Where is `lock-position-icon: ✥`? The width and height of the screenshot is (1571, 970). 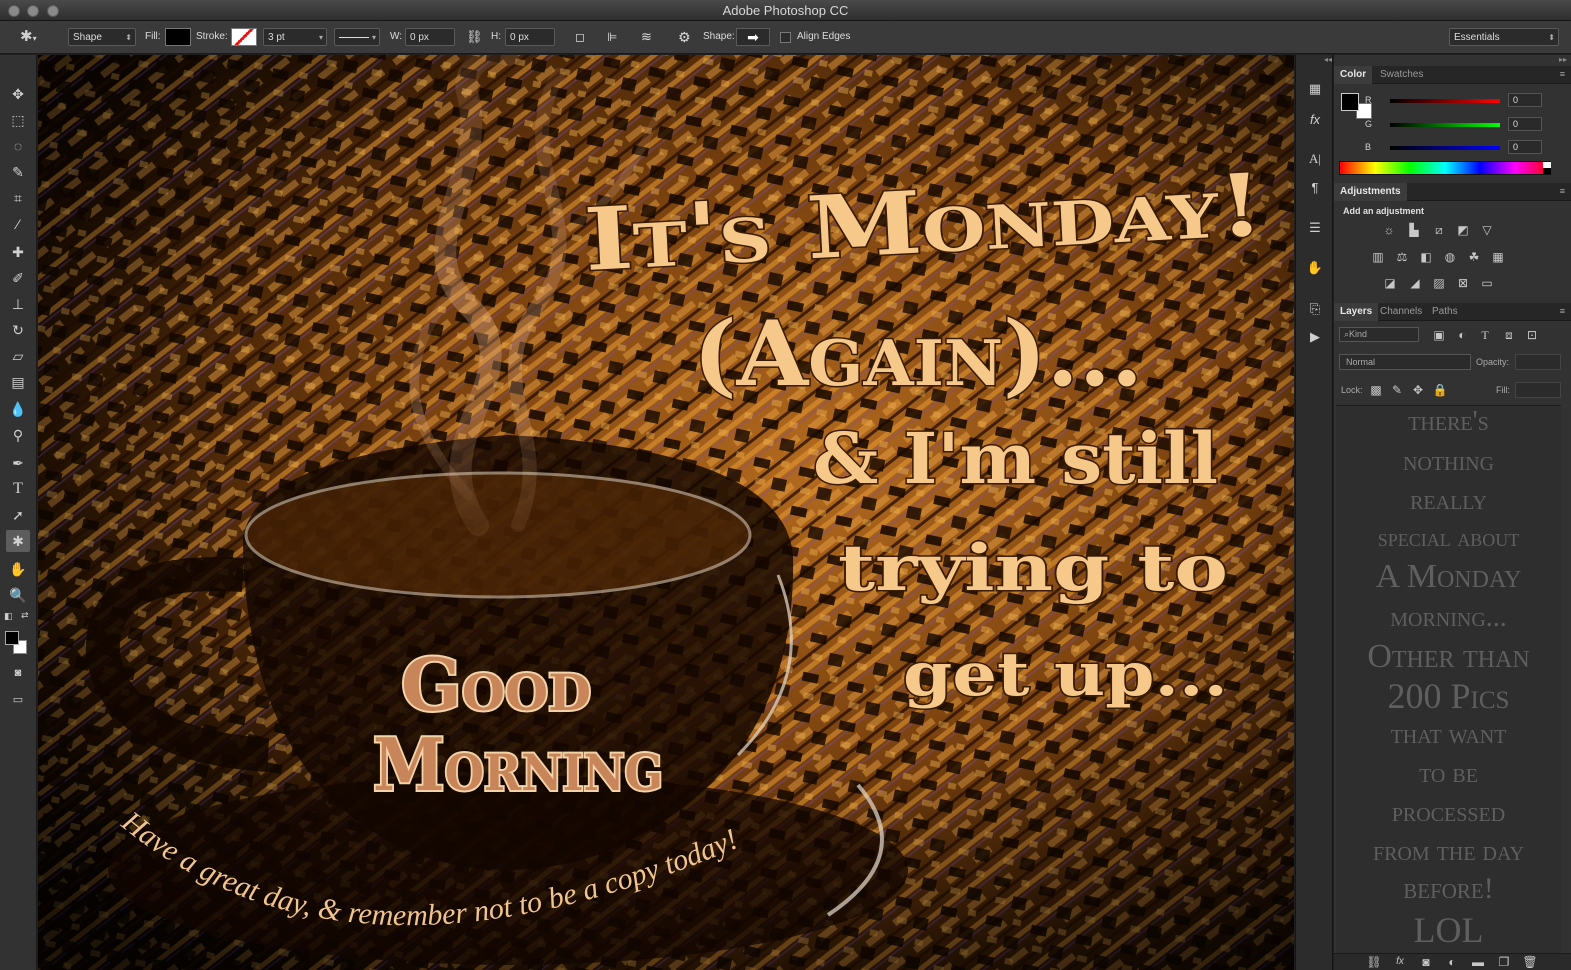
lock-position-icon: ✥ is located at coordinates (1418, 390).